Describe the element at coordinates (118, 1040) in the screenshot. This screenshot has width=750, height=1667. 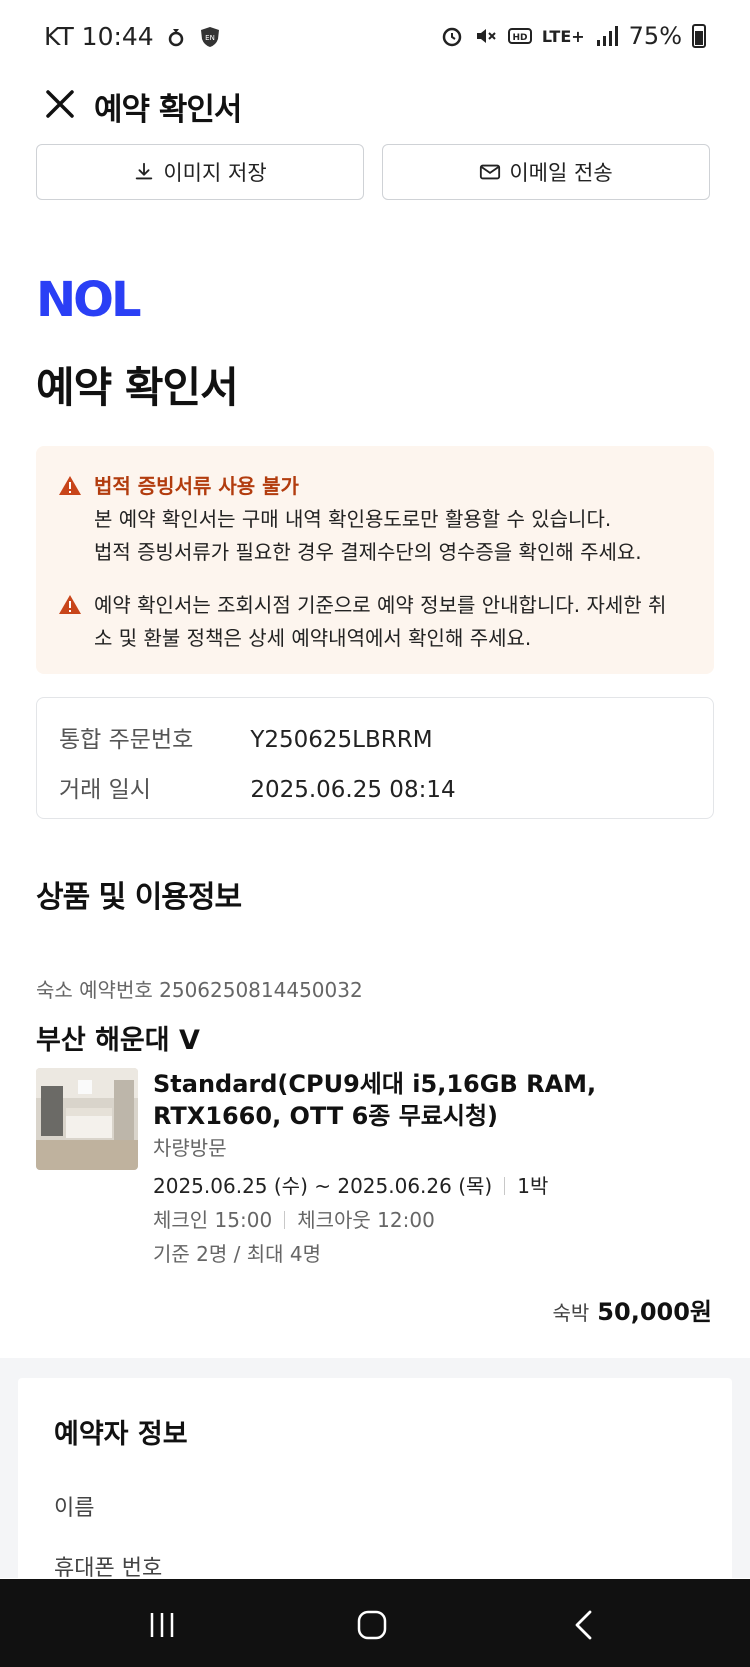
I see `hotel-name: 부산 해운대 V` at that location.